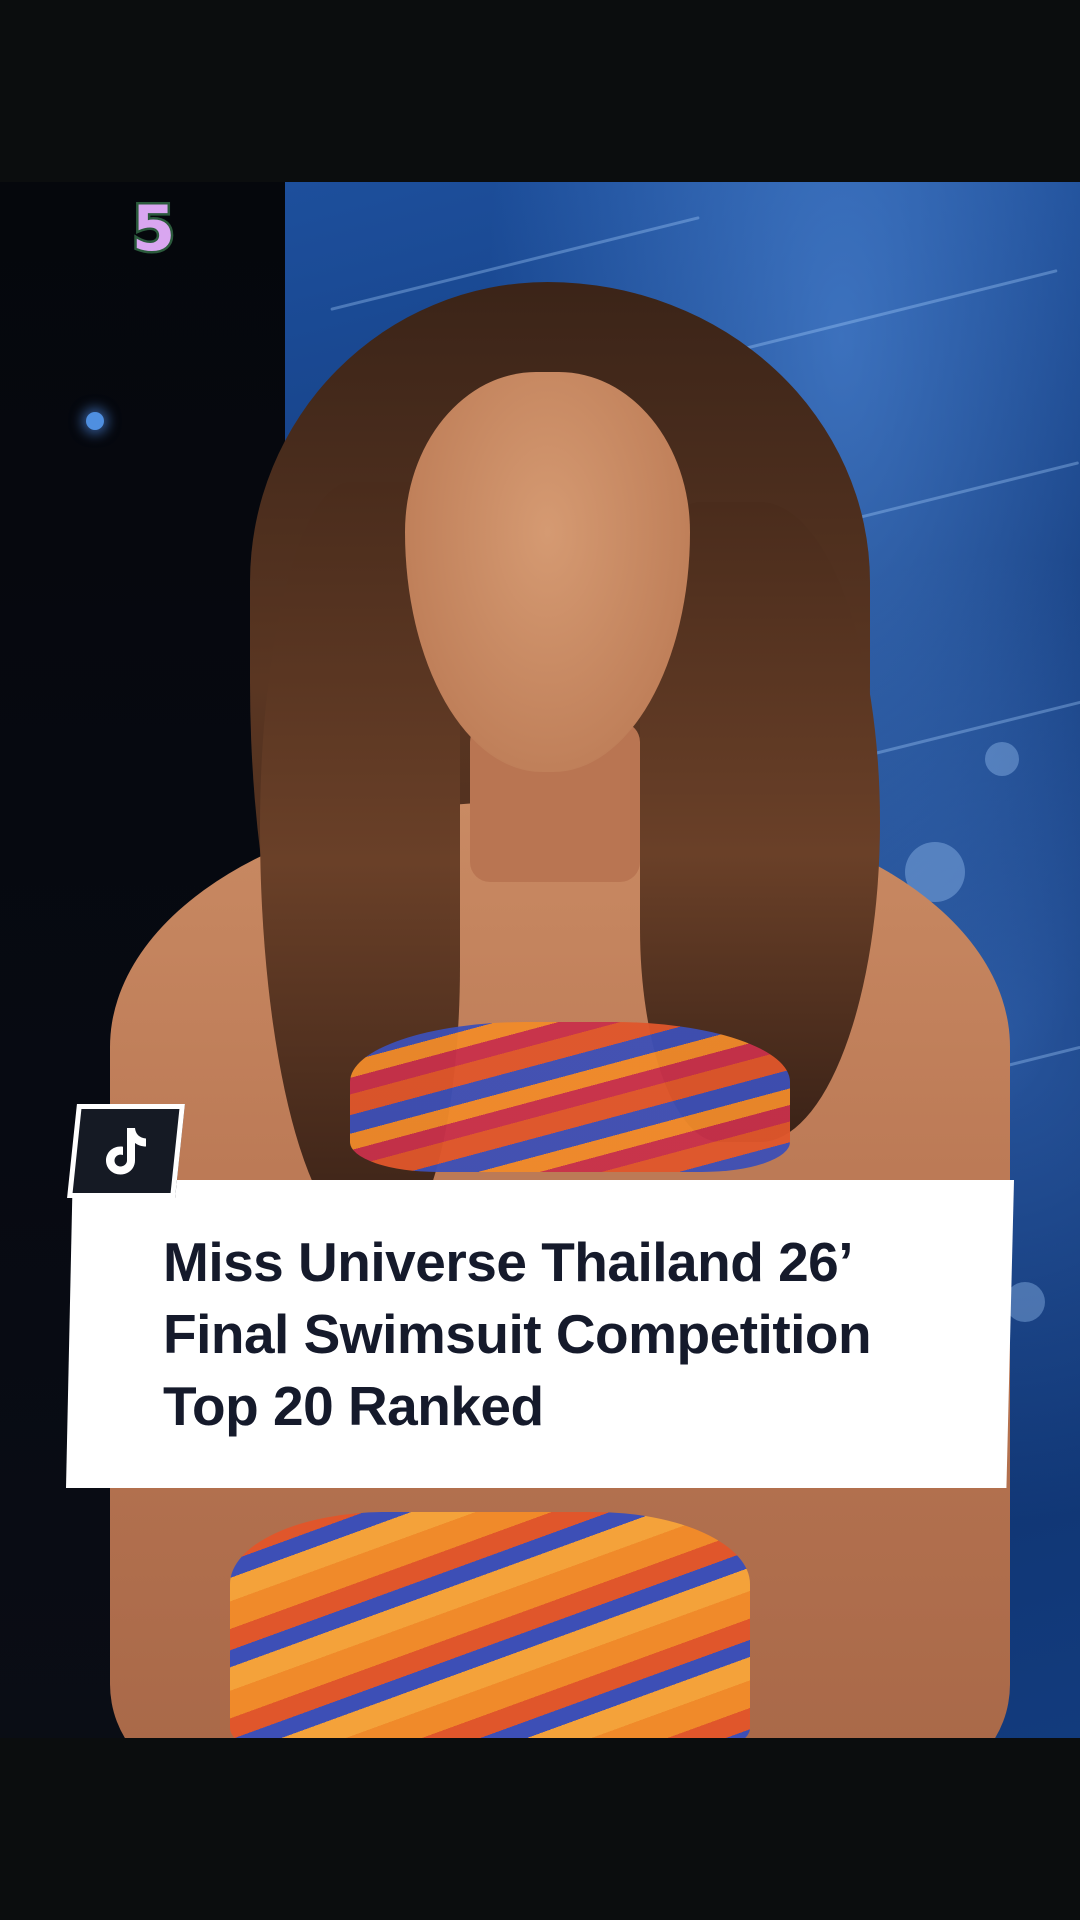 This screenshot has width=1080, height=1920. Describe the element at coordinates (570, 1097) in the screenshot. I see `swimsuit-top` at that location.